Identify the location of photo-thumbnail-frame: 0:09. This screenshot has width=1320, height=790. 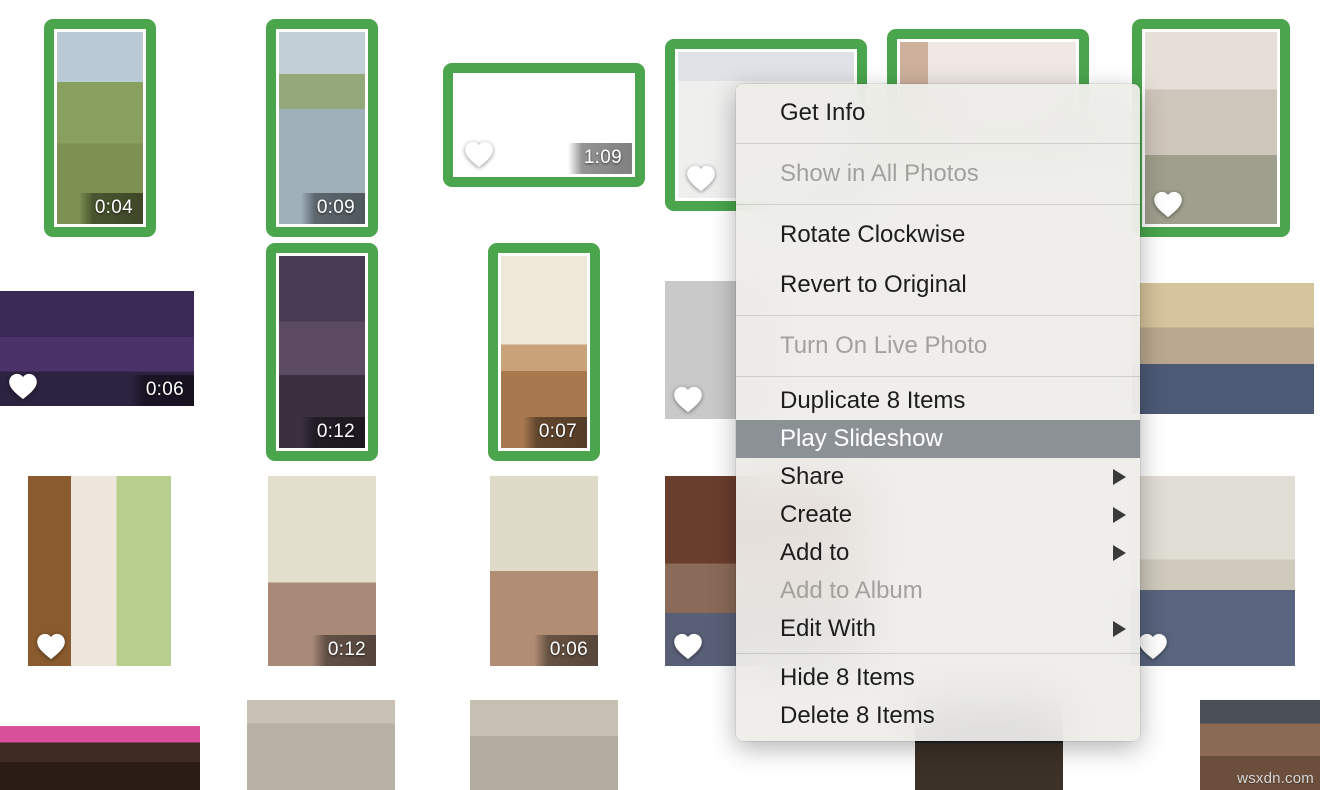
(322, 128).